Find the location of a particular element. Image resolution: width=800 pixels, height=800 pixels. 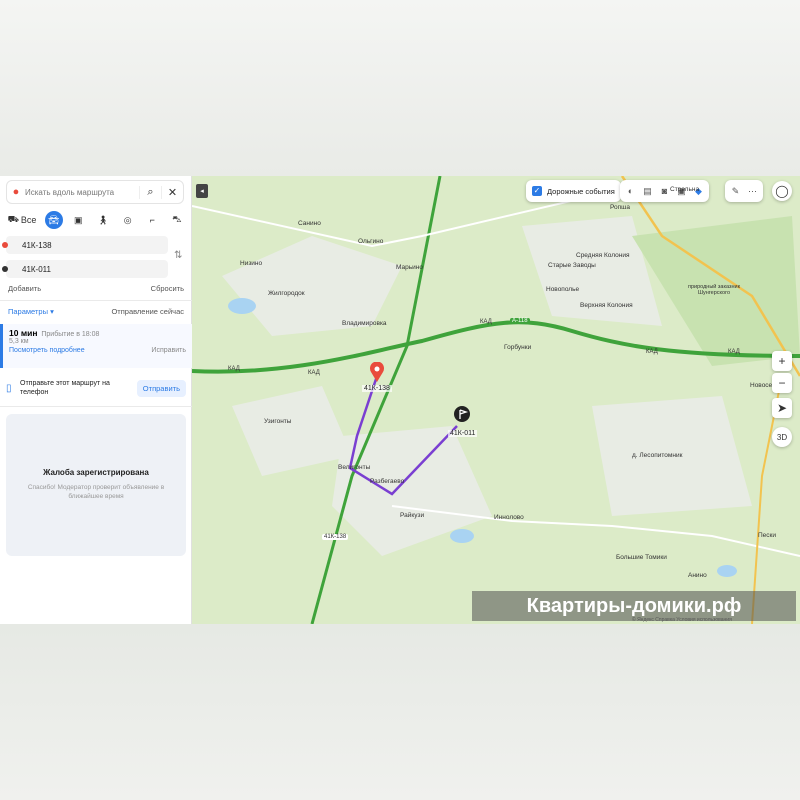

locate-me-icon: ➤ is located at coordinates (782, 408).